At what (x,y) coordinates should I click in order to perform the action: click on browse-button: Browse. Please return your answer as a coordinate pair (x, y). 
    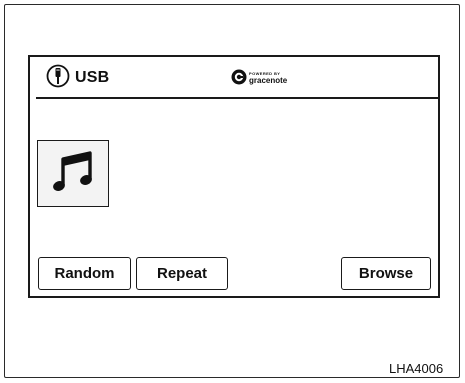
    Looking at the image, I should click on (386, 273).